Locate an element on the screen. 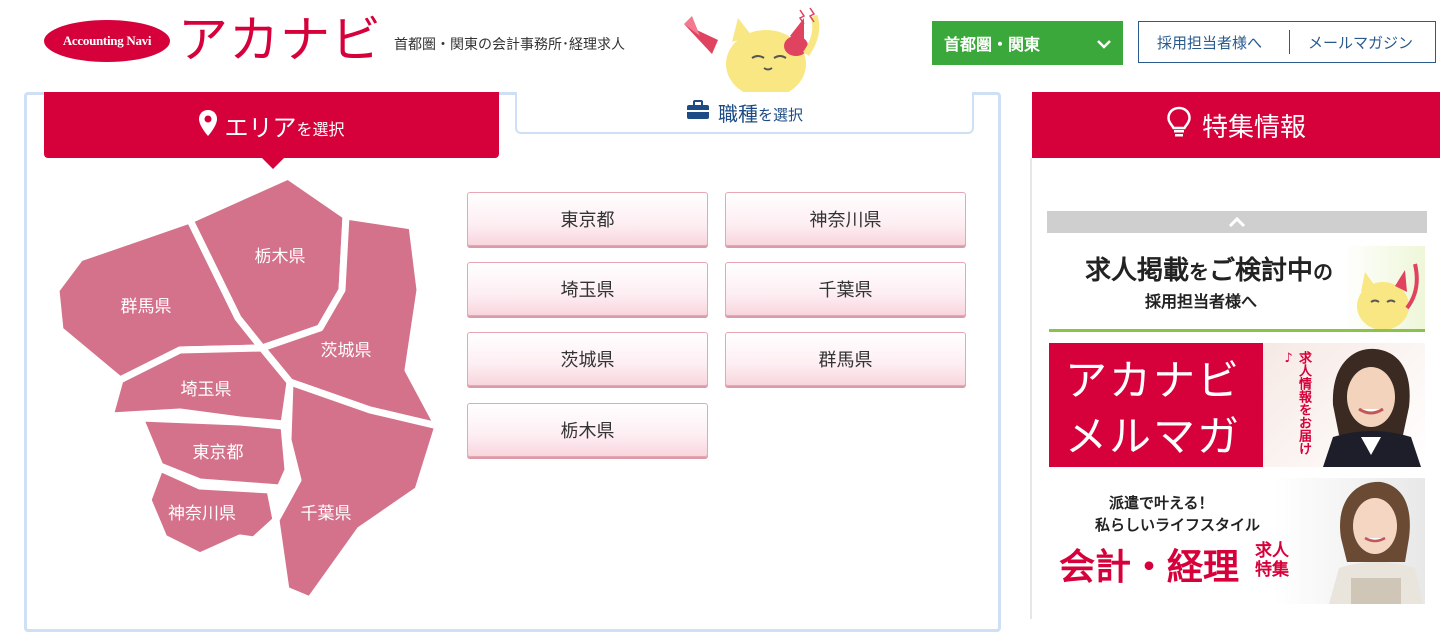 The width and height of the screenshot is (1440, 632). carousel-up-button is located at coordinates (1237, 222).